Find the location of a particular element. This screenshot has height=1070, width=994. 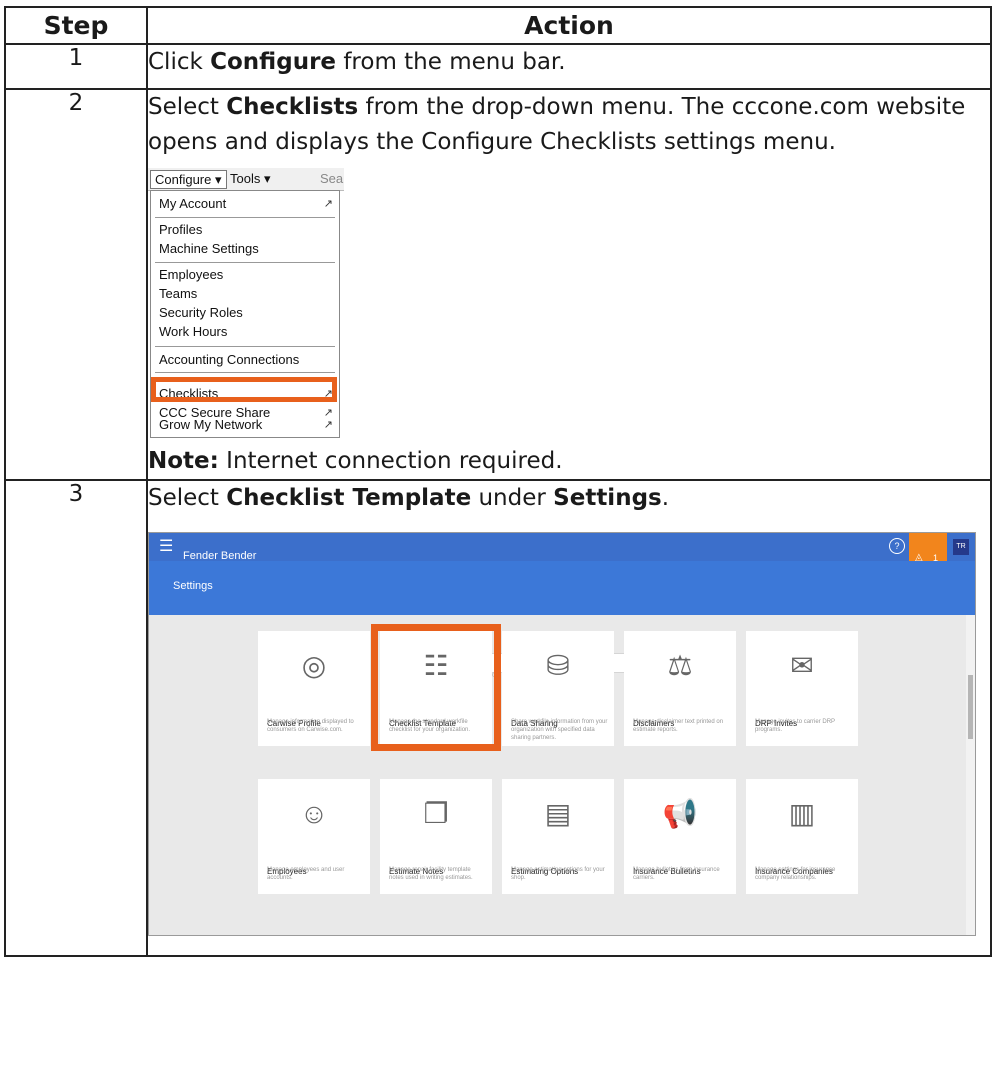

help-icon: ? is located at coordinates (897, 546).